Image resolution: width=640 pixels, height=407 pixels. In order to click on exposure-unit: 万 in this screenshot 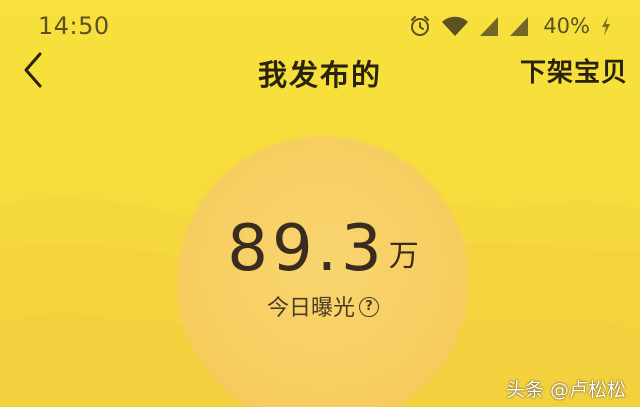, I will do `click(403, 256)`.